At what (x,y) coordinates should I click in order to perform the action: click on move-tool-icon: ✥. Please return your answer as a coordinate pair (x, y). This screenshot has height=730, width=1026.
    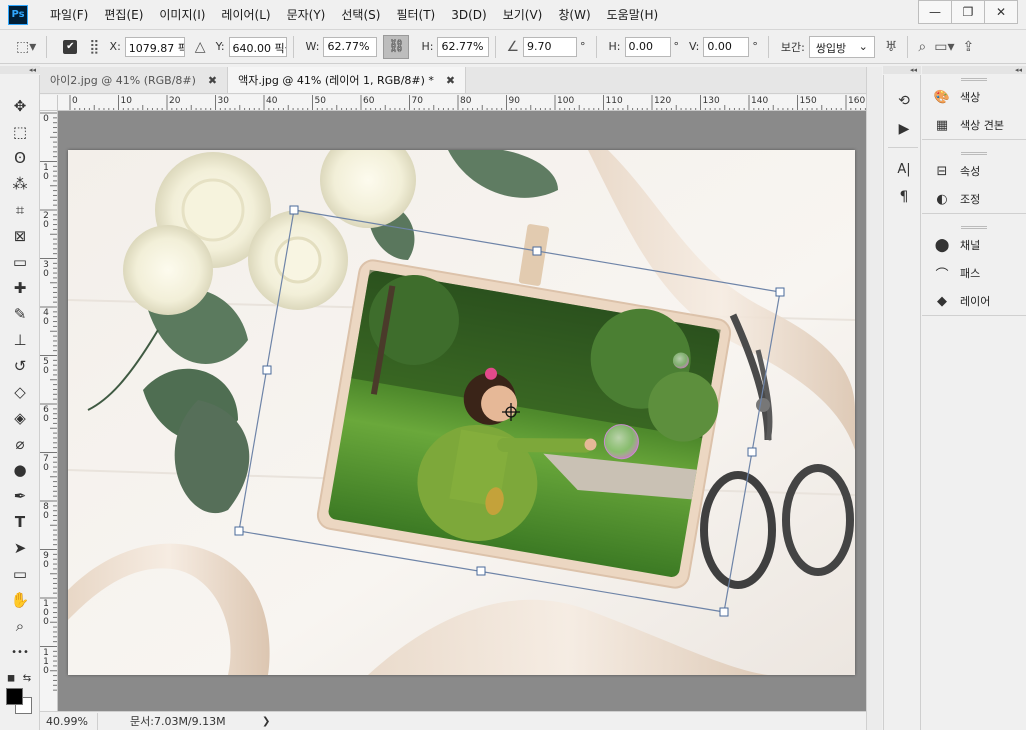
    Looking at the image, I should click on (20, 106).